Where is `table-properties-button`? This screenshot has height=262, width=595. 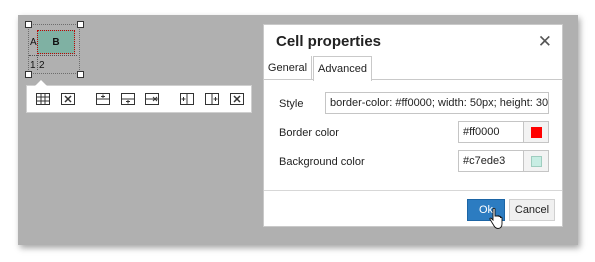
table-properties-button is located at coordinates (43, 99).